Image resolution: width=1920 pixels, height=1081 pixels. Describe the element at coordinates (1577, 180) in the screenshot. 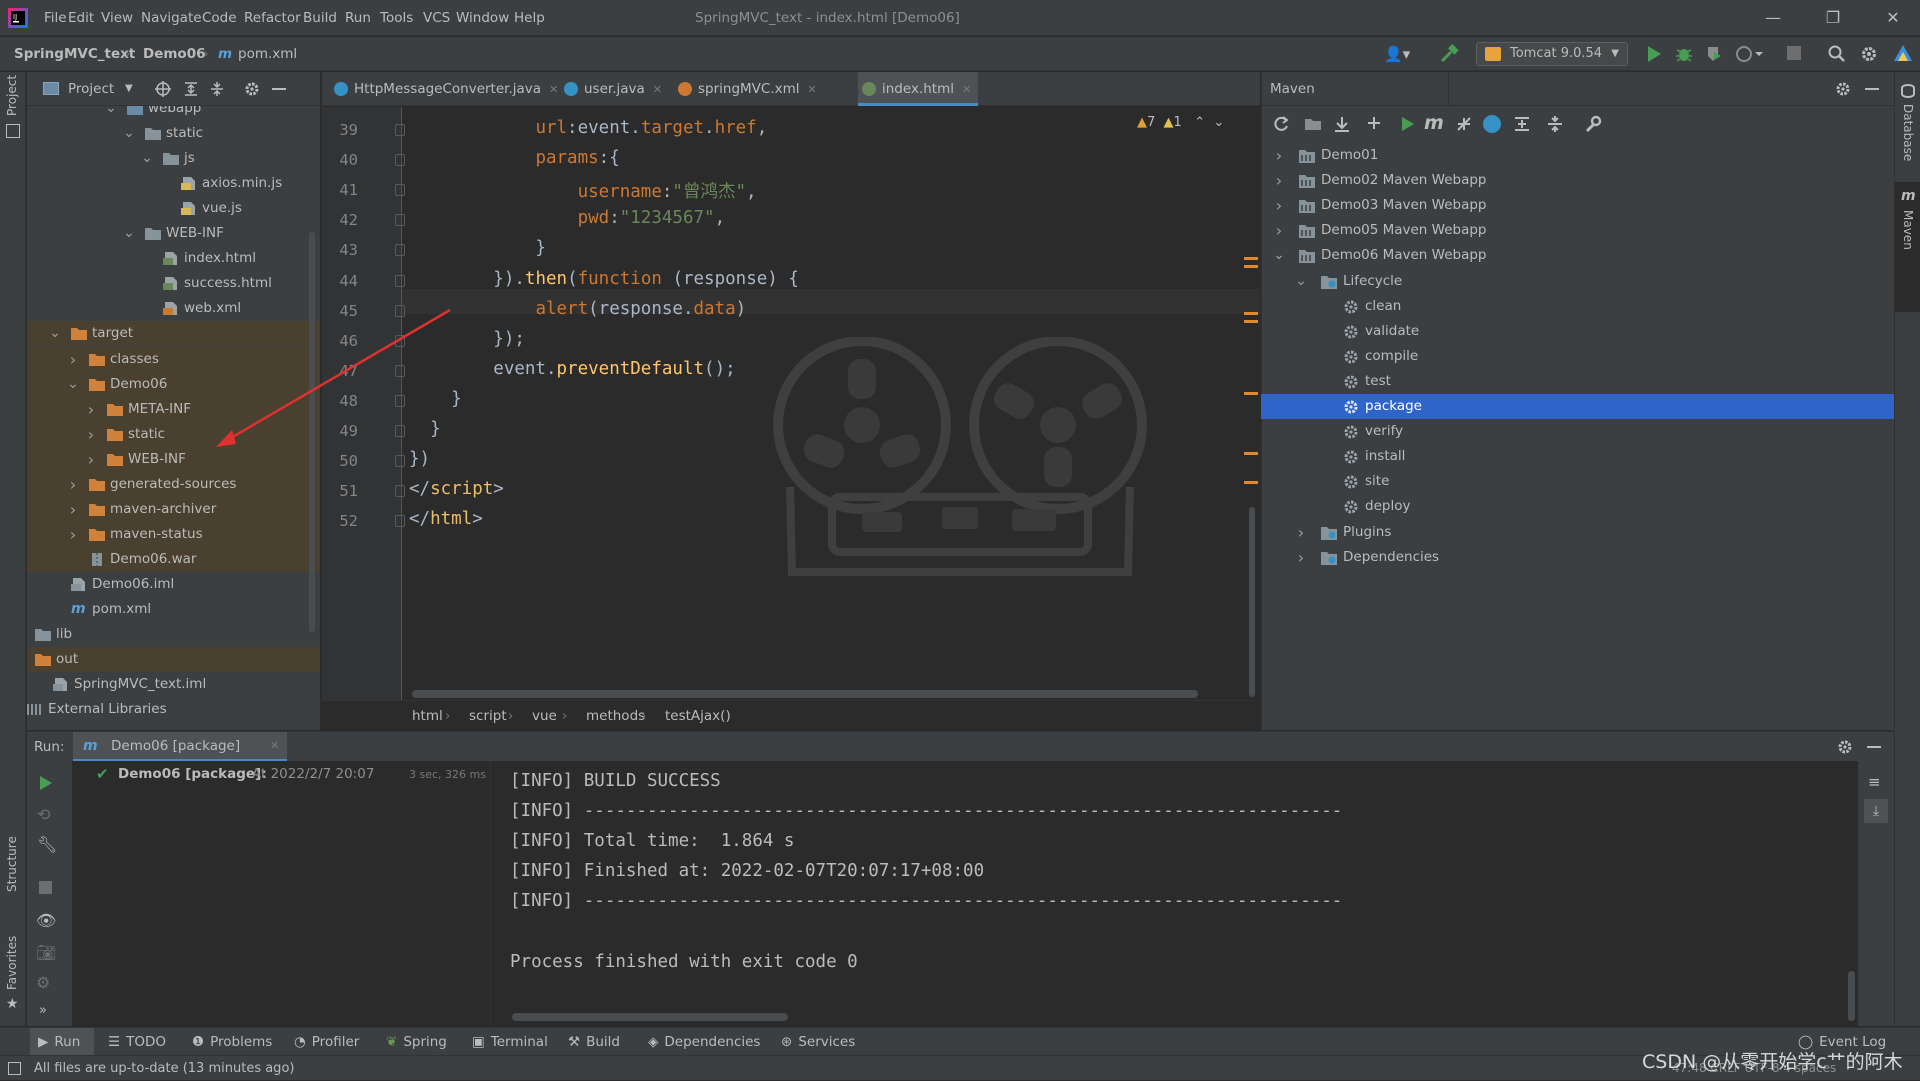

I see `maven-item-demo02-maven-webapp: › Demo02 Maven Webapp` at that location.